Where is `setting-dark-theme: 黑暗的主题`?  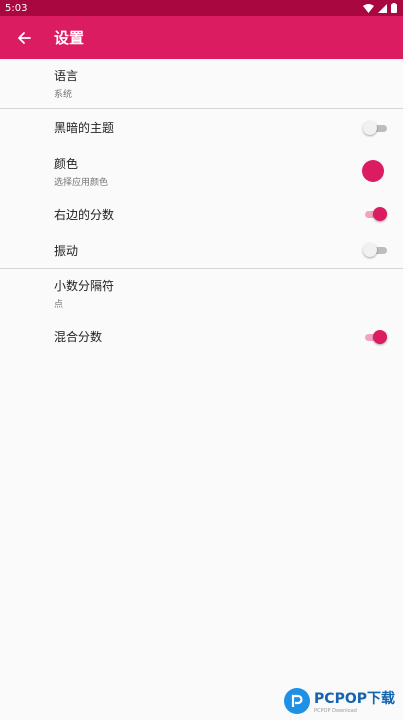
setting-dark-theme: 黑暗的主题 is located at coordinates (201, 127).